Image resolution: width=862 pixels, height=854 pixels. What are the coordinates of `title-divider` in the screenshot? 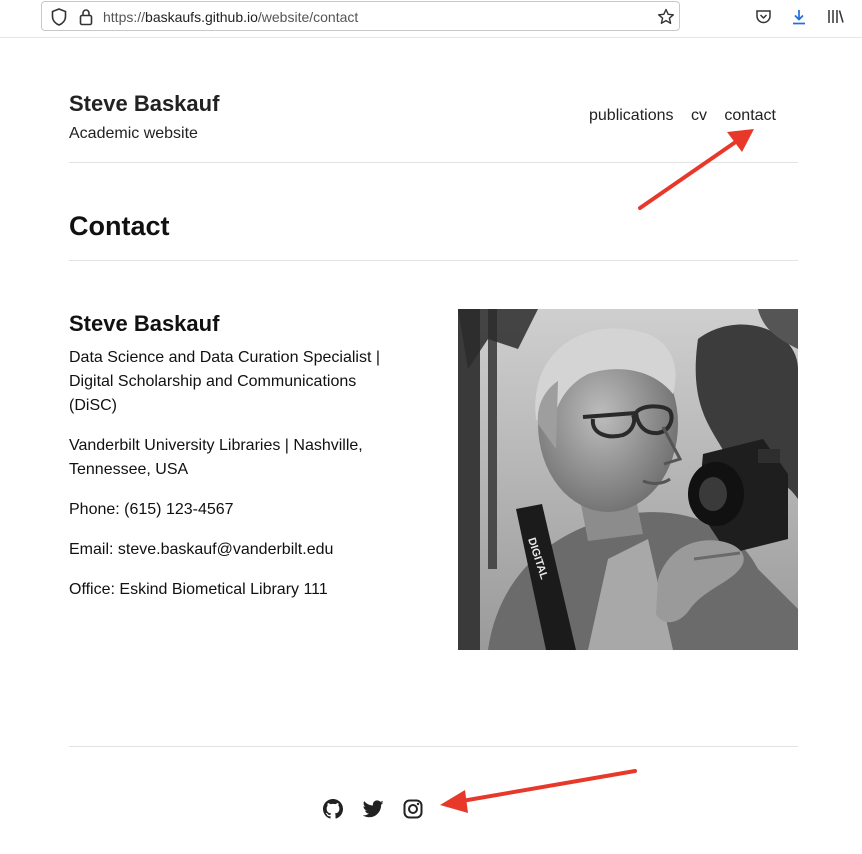 It's located at (433, 260).